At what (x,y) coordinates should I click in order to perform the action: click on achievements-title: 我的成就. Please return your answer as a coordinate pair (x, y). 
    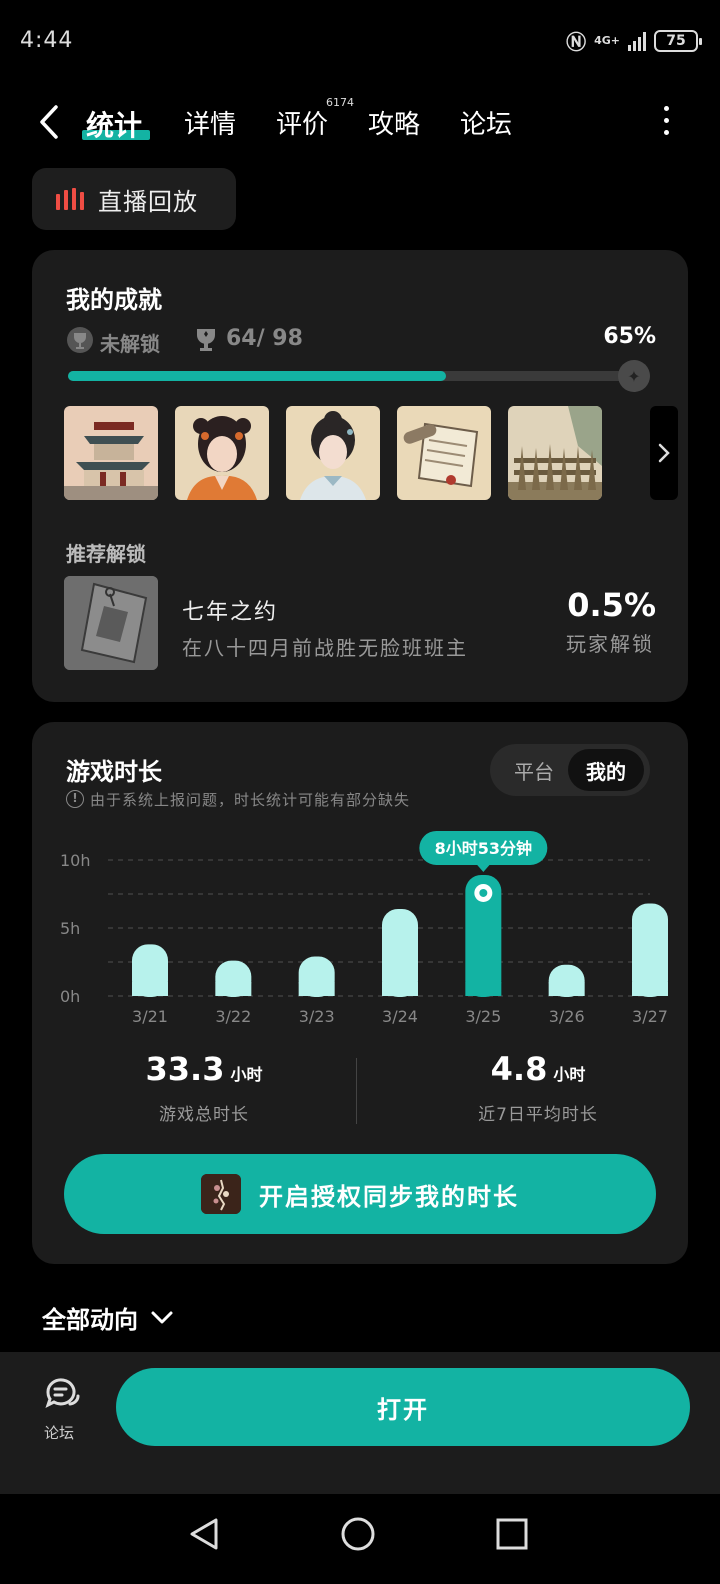
    Looking at the image, I should click on (114, 300).